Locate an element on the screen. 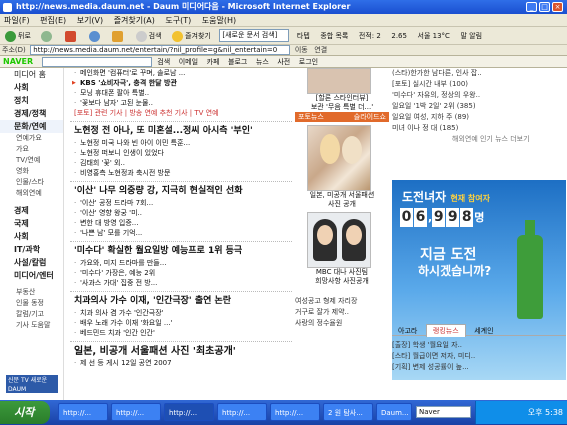 This screenshot has height=425, width=567. nav-item: IT/과학 is located at coordinates (31, 249).